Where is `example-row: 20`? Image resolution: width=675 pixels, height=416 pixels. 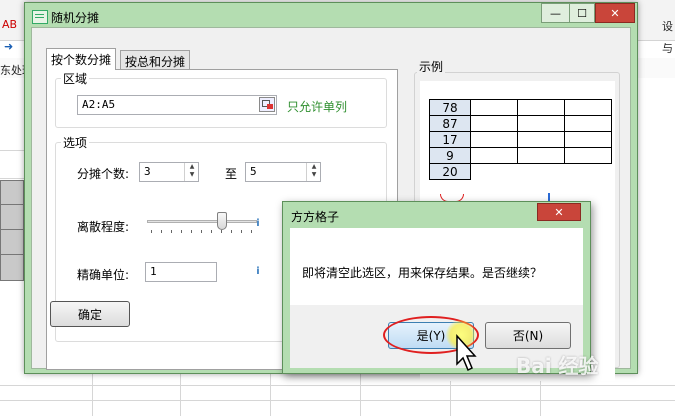
example-row: 20 is located at coordinates (520, 171).